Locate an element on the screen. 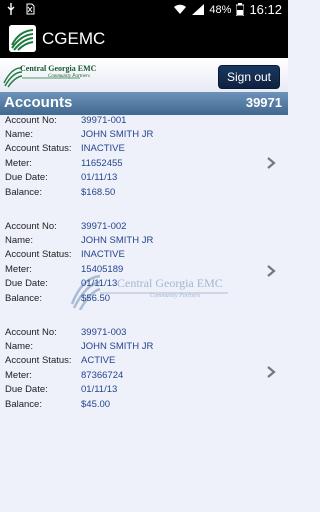 This screenshot has height=512, width=320. balance-row: Balance: $168.50 is located at coordinates (60, 194).